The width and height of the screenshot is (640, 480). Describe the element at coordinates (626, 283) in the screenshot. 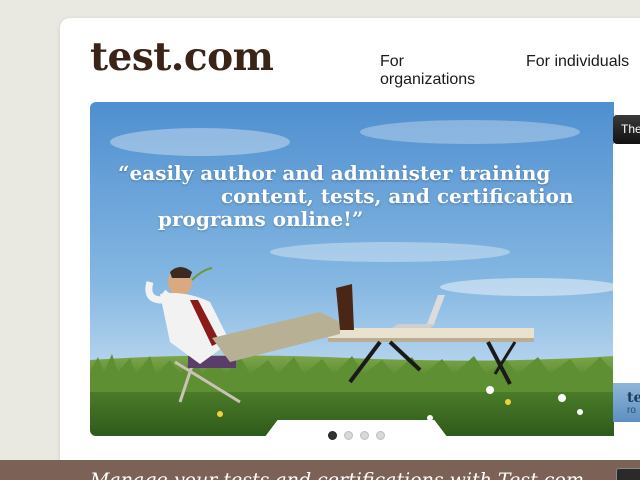

I see `side-panel` at that location.